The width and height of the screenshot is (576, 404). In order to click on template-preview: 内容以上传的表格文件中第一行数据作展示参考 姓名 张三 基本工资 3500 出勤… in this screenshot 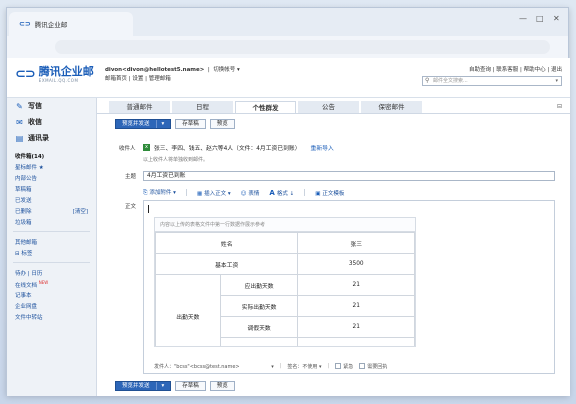, I will do `click(285, 282)`.